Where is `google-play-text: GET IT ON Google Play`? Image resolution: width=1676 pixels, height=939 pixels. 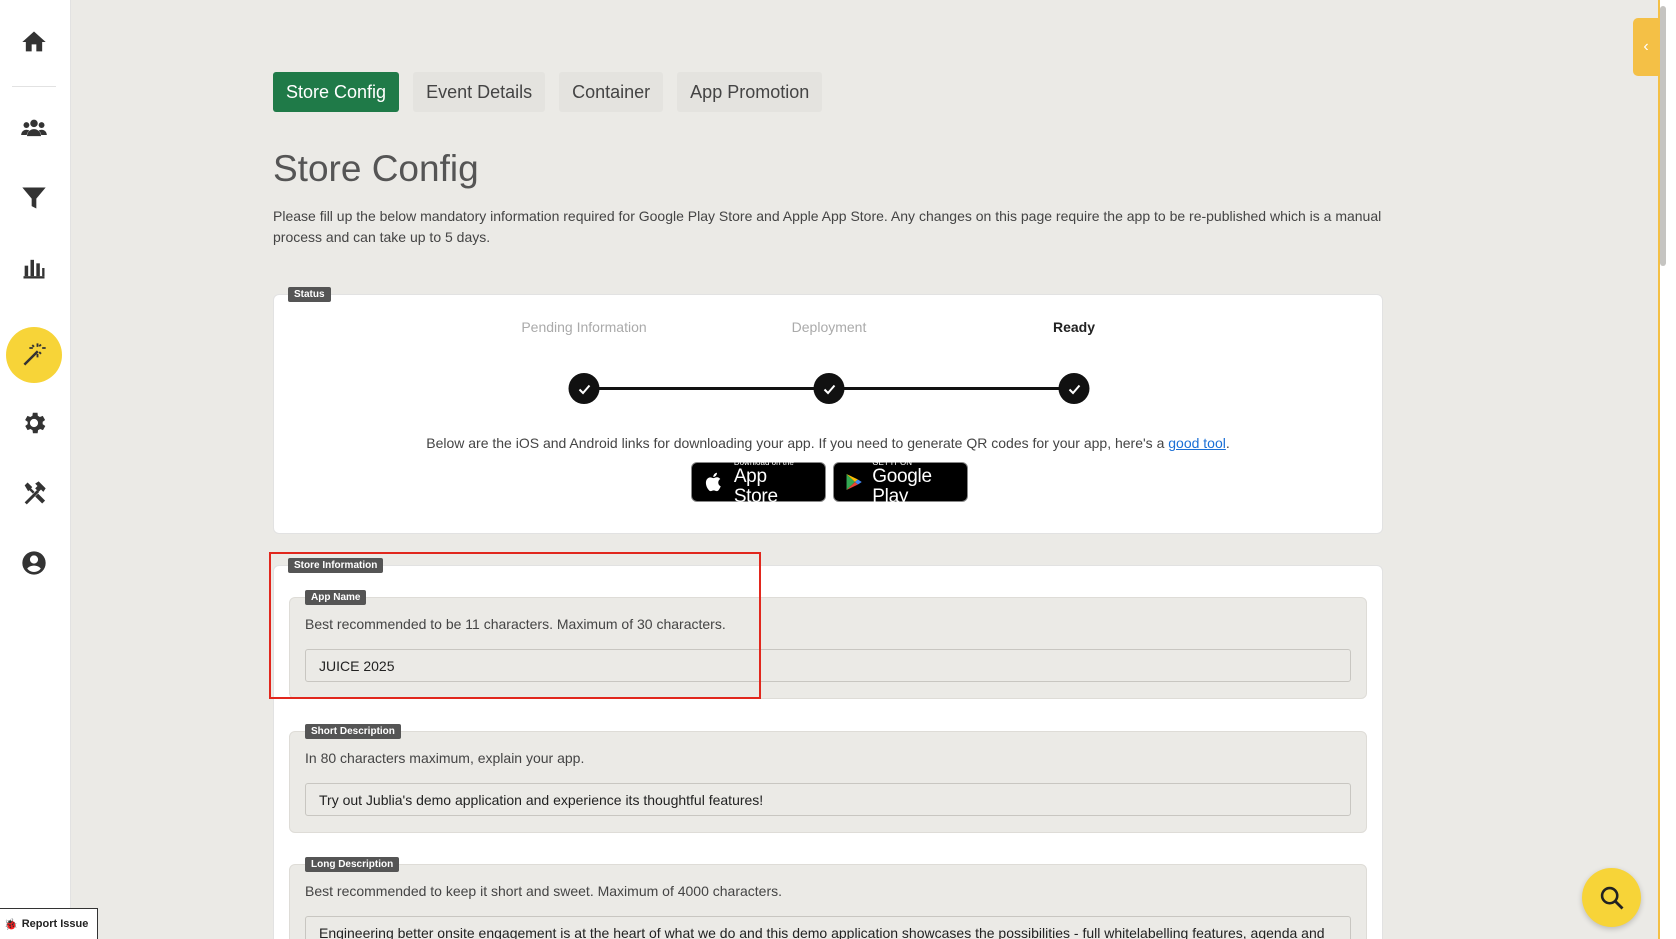 google-play-text: GET IT ON Google Play is located at coordinates (914, 482).